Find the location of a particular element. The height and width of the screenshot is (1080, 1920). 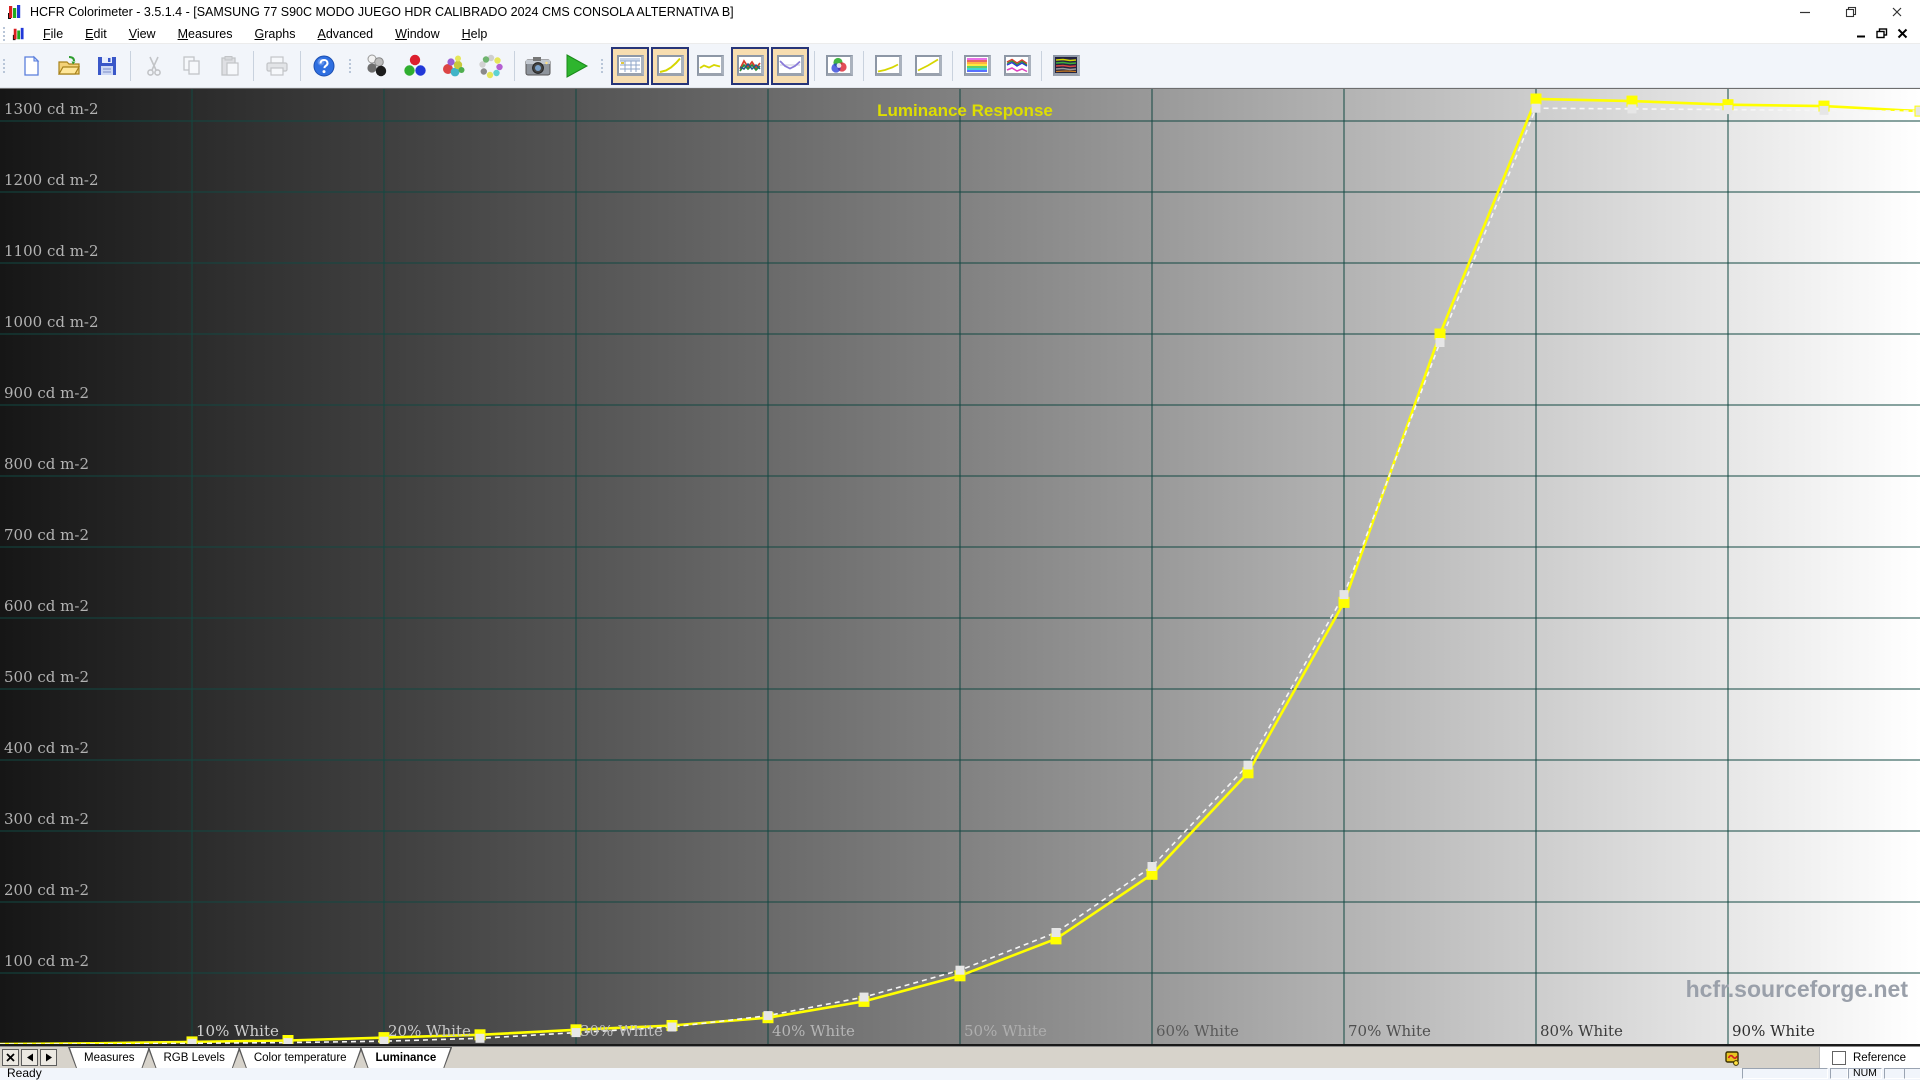

minimize-button is located at coordinates (1805, 12).